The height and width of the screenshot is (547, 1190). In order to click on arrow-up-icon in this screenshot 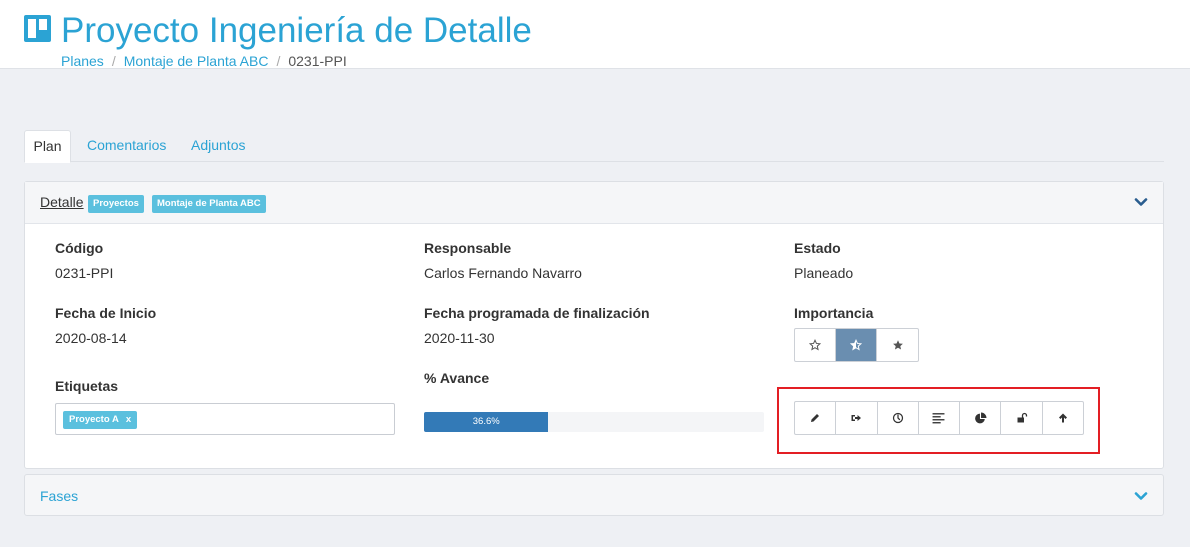, I will do `click(1062, 418)`.